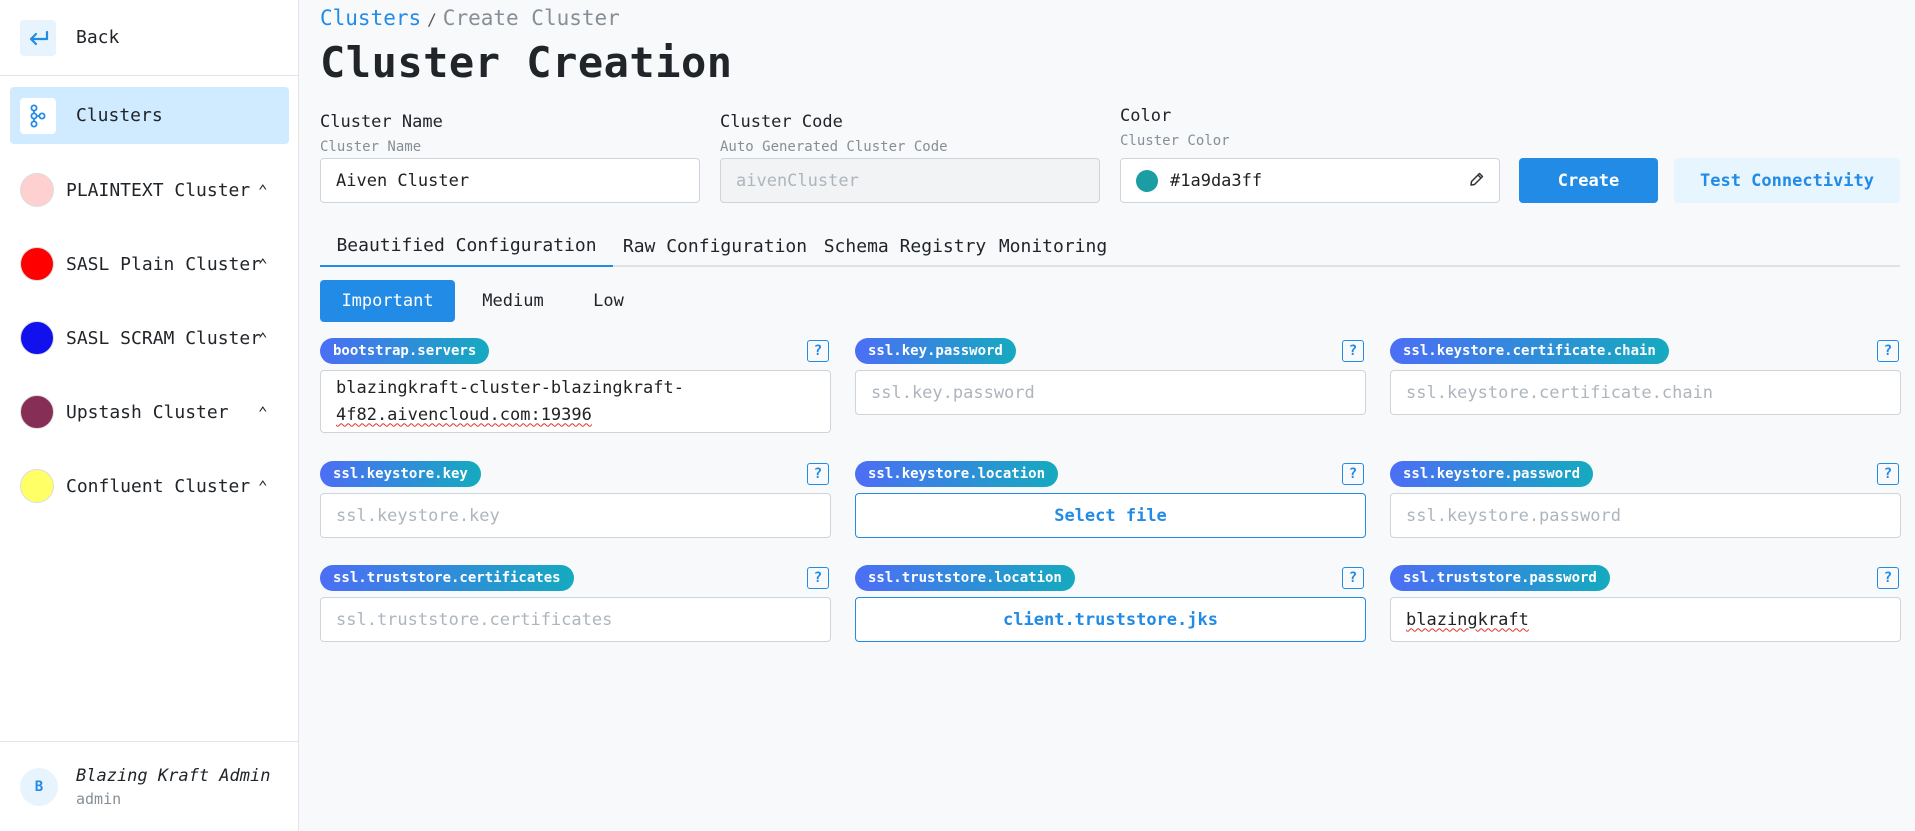 This screenshot has width=1915, height=831. What do you see at coordinates (464, 414) in the screenshot?
I see `bootstrap-servers-line2: 4f82.aivencloud.com:19396` at bounding box center [464, 414].